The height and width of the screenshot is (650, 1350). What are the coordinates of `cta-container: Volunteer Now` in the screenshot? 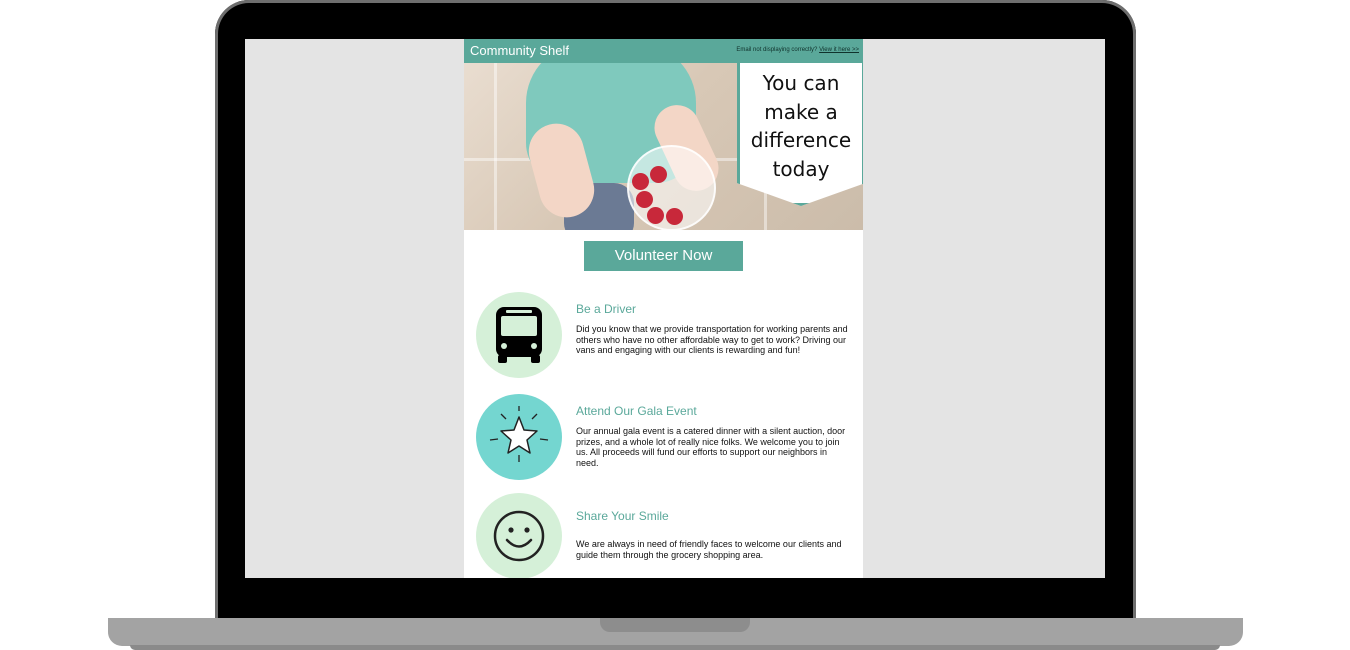 It's located at (663, 261).